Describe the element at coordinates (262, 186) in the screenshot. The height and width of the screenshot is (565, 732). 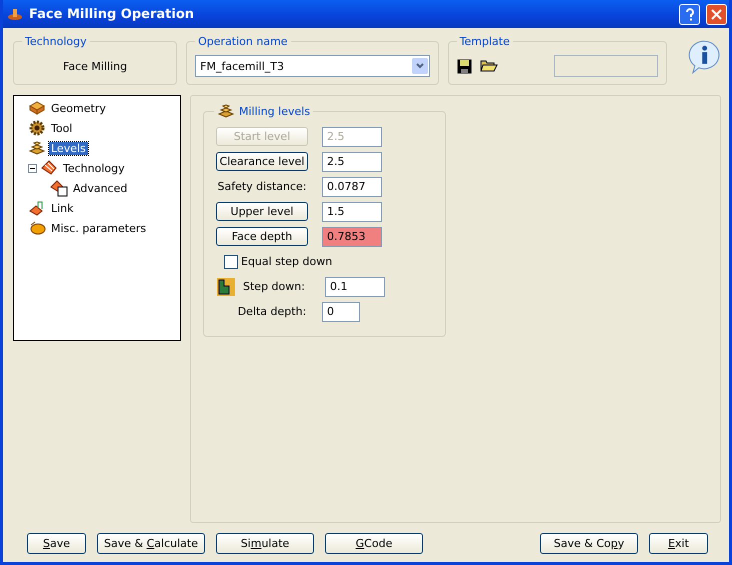
I see `field-label: Safety distance:` at that location.